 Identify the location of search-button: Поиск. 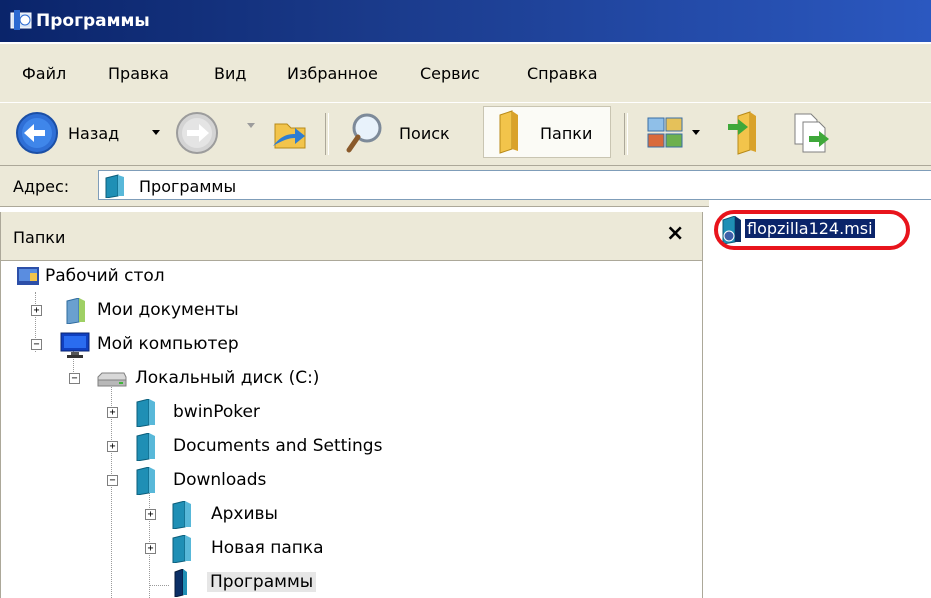
(403, 133).